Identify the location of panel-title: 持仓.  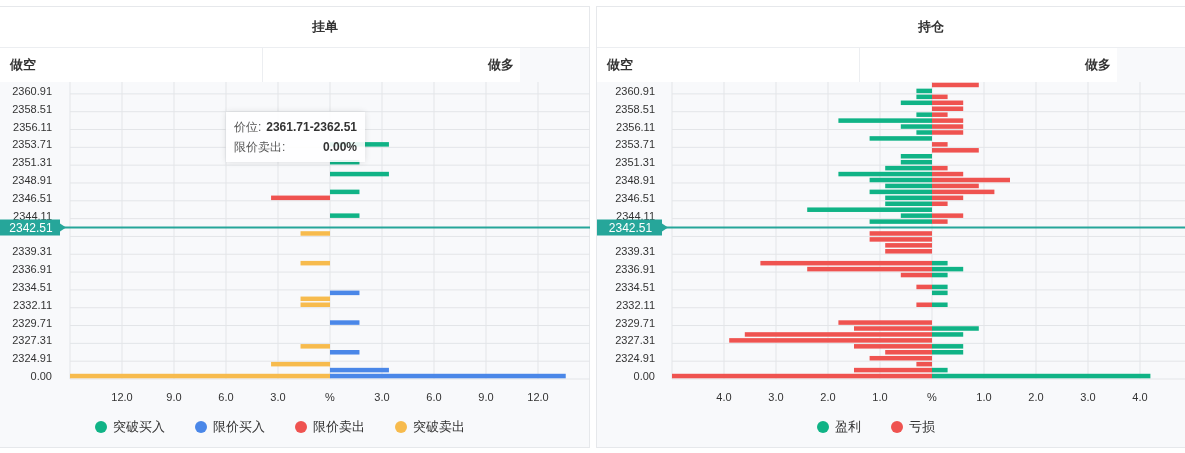
(931, 27).